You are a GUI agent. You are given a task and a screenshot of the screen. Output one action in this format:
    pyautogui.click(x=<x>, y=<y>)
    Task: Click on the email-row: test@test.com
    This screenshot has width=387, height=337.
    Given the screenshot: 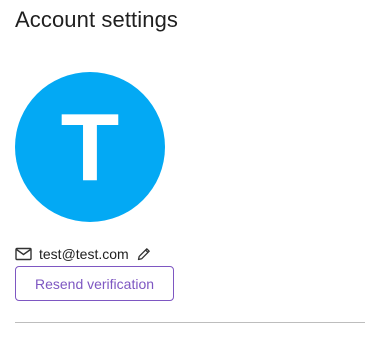 What is the action you would take?
    pyautogui.click(x=83, y=254)
    